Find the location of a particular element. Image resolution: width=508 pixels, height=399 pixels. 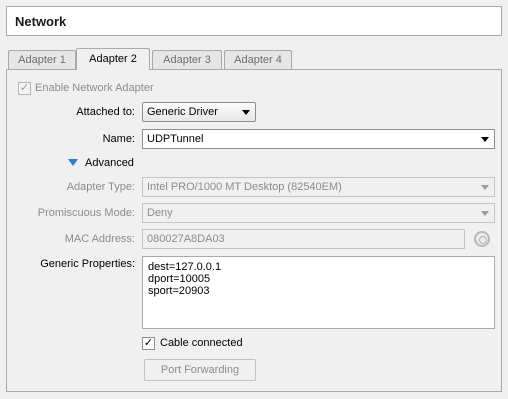

adapter-type-label: Adapter Type: is located at coordinates (100, 187).